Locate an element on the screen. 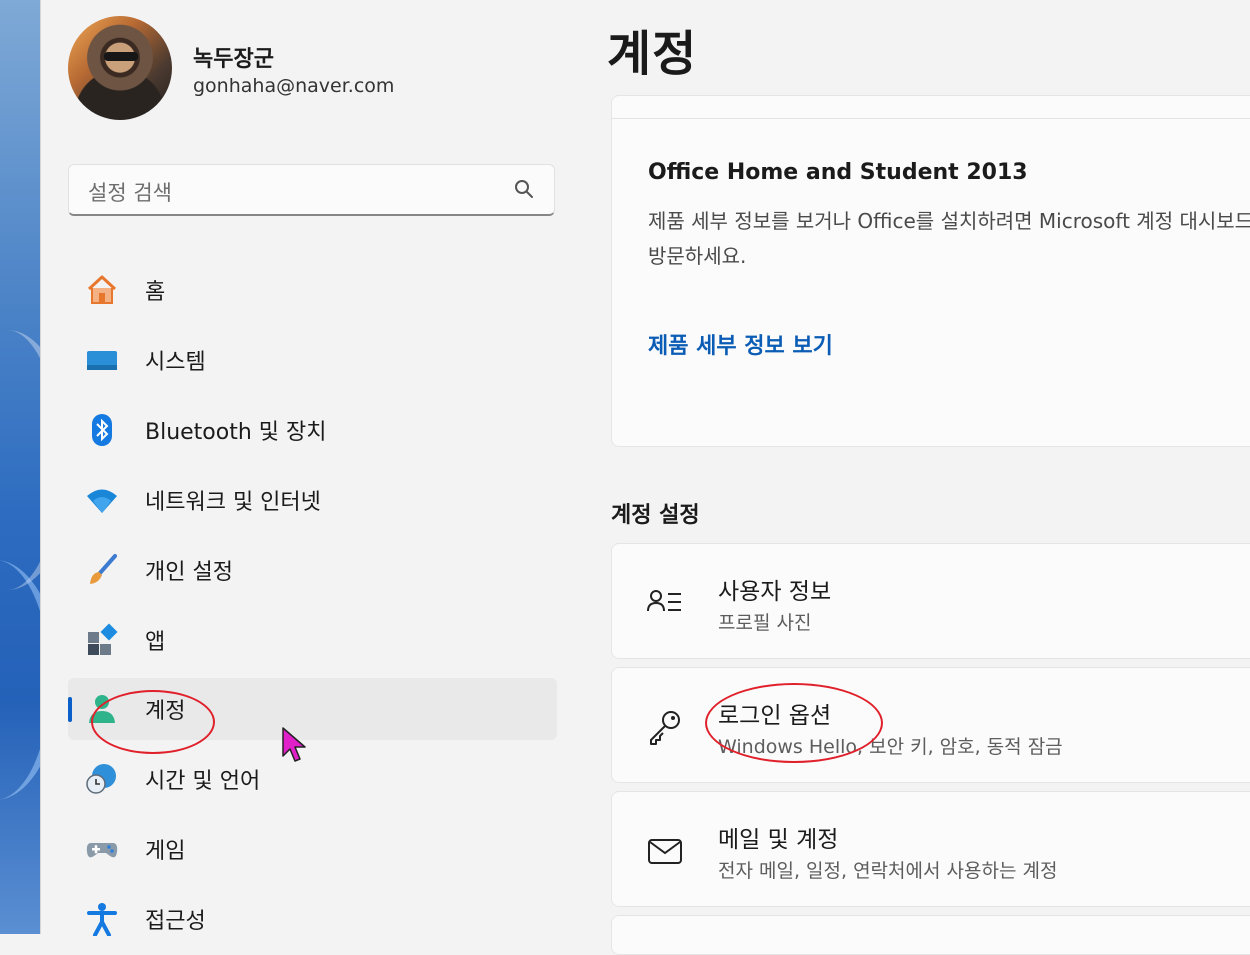 Image resolution: width=1250 pixels, height=955 pixels. setting-row-partial is located at coordinates (930, 935).